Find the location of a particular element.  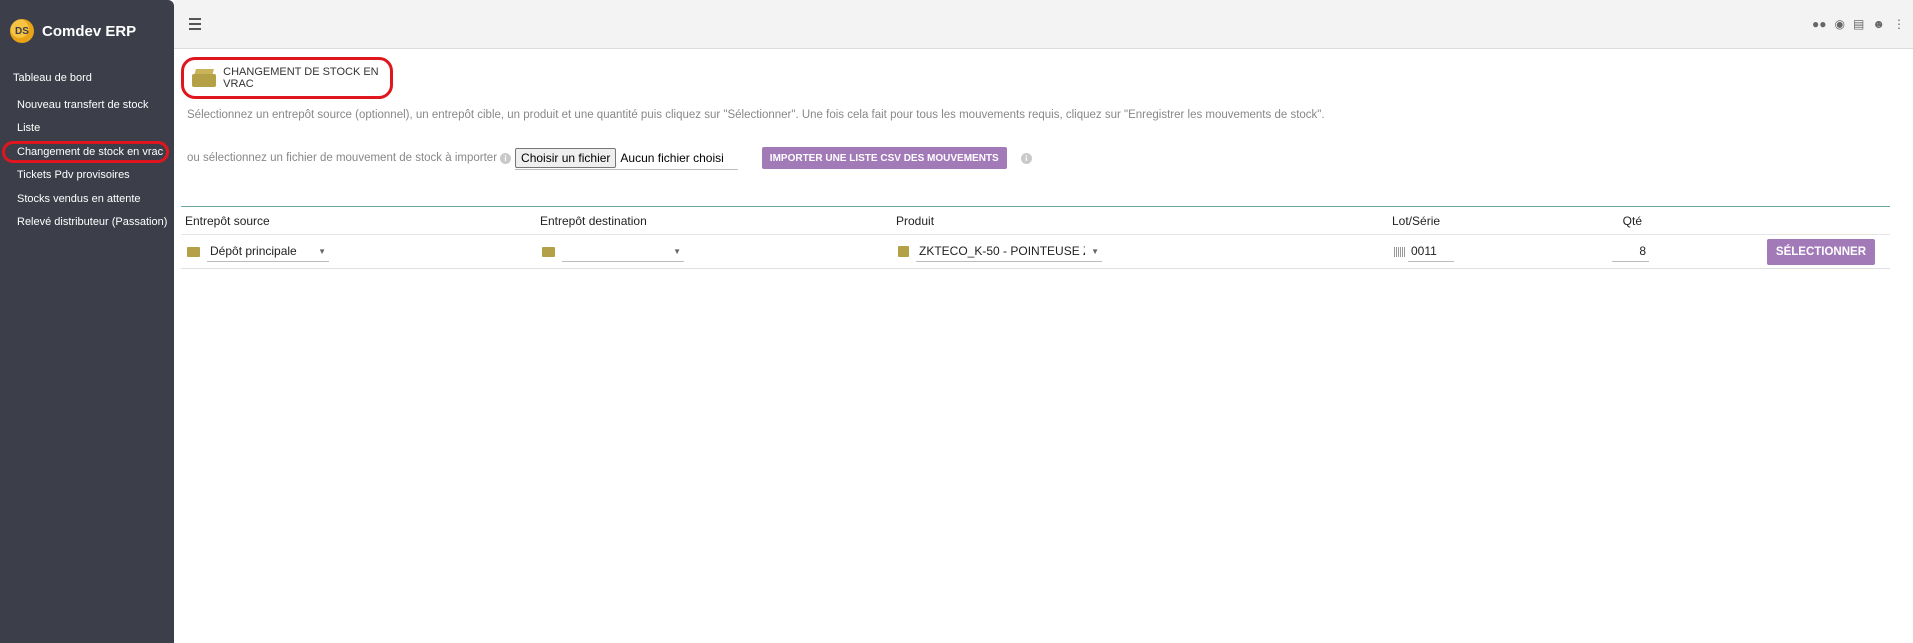

sidebar-item-label: Changement de stock en vrac is located at coordinates (90, 151).